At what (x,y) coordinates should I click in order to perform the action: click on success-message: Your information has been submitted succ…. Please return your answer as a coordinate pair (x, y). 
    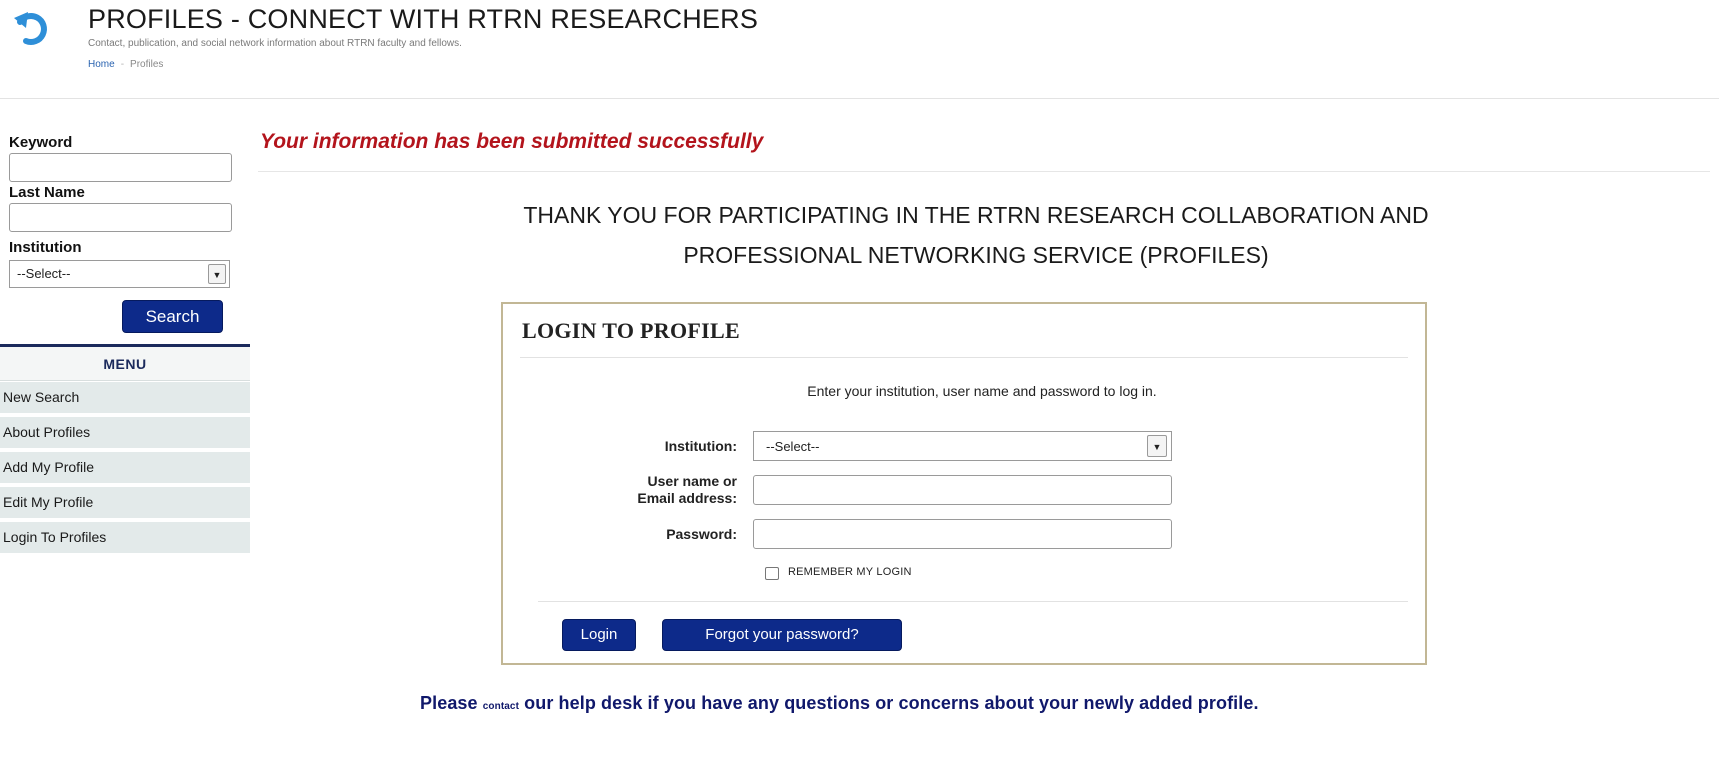
    Looking at the image, I should click on (512, 141).